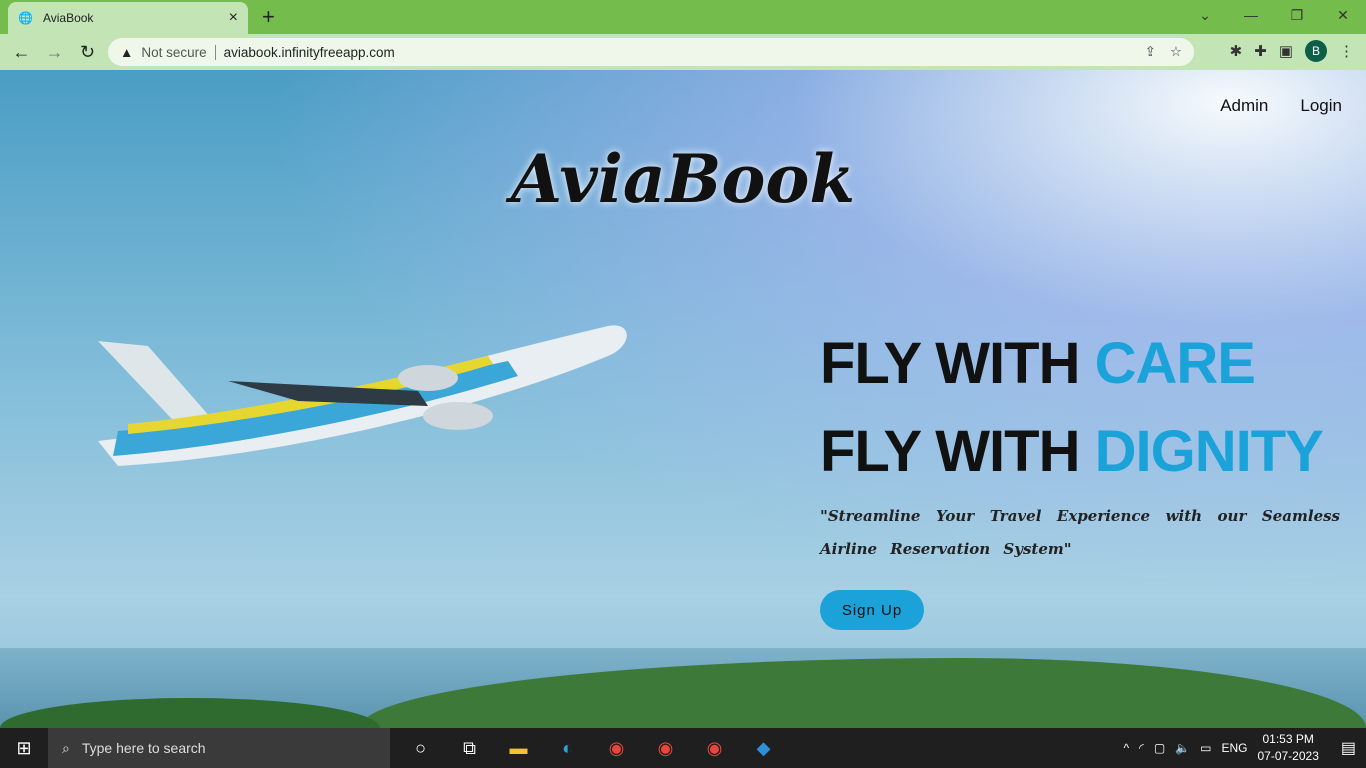 This screenshot has width=1366, height=768. What do you see at coordinates (87, 52) in the screenshot?
I see `reload-icon: ↻` at bounding box center [87, 52].